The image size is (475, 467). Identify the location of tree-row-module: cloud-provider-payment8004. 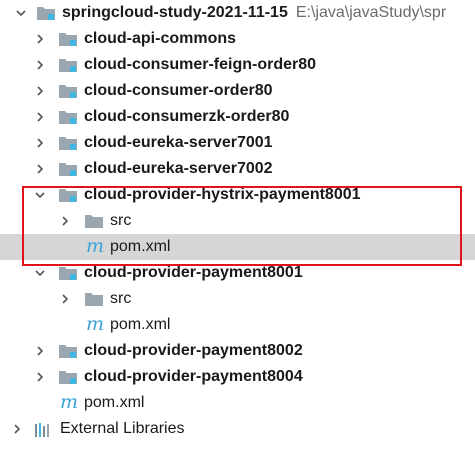
(237, 377).